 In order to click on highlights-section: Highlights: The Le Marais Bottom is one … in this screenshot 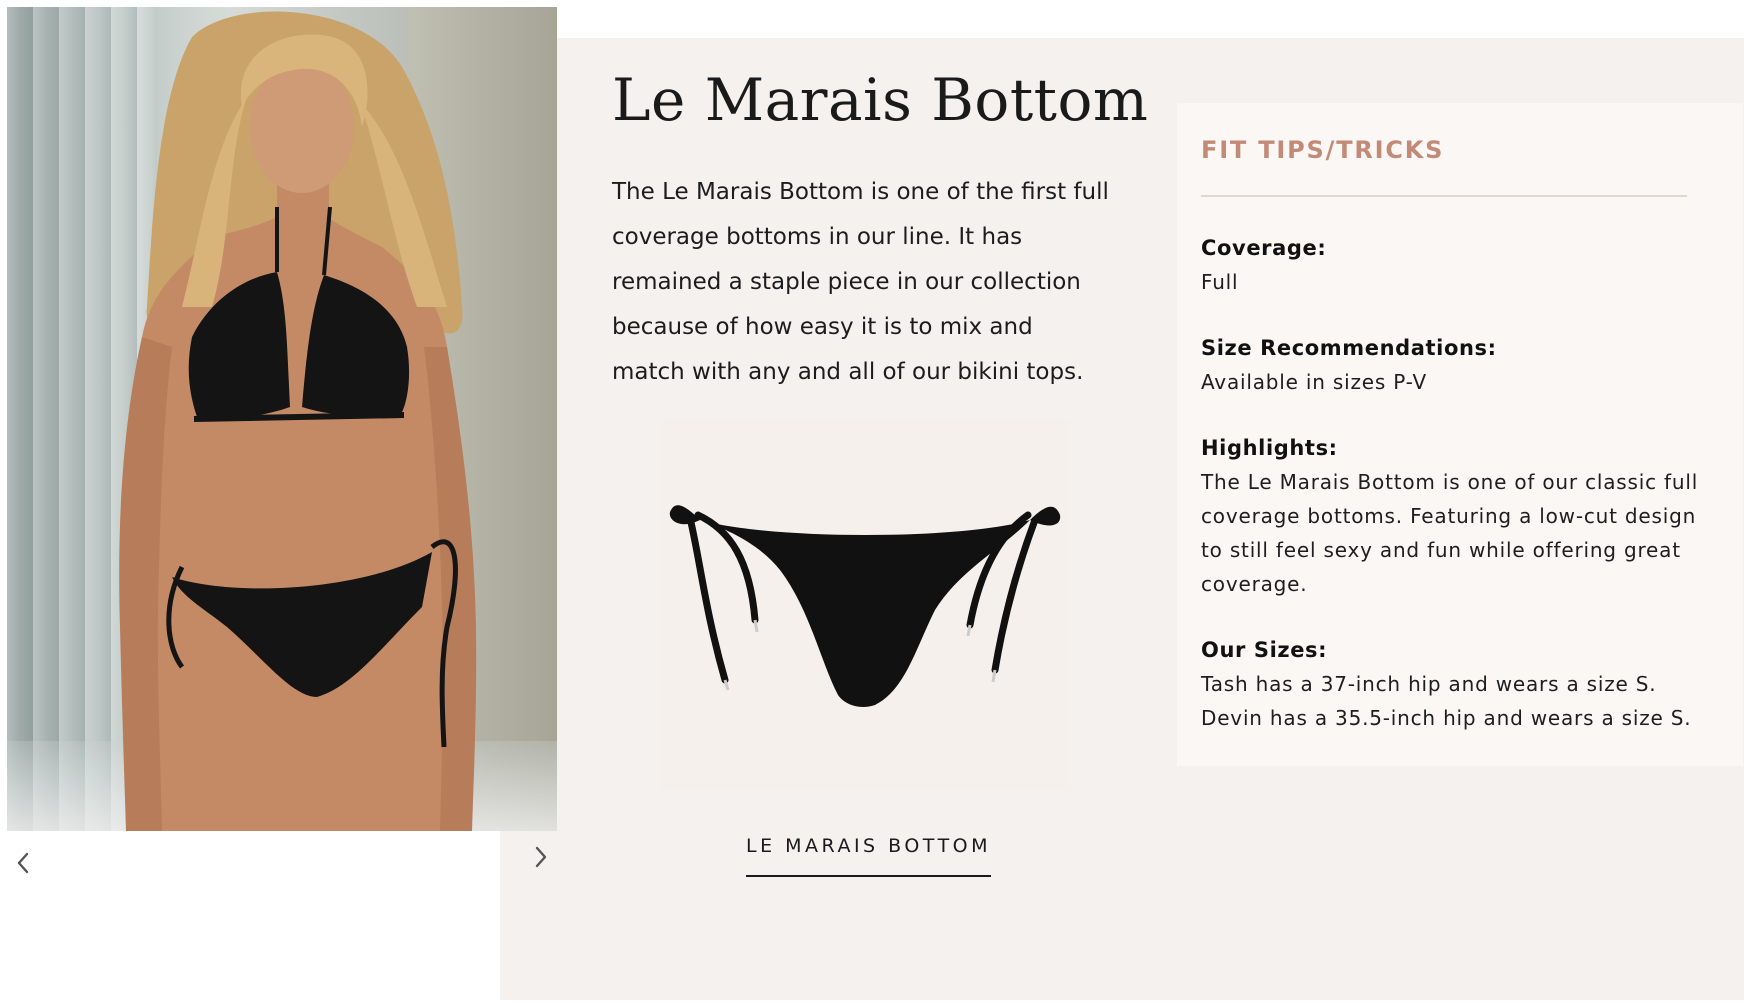, I will do `click(1451, 516)`.